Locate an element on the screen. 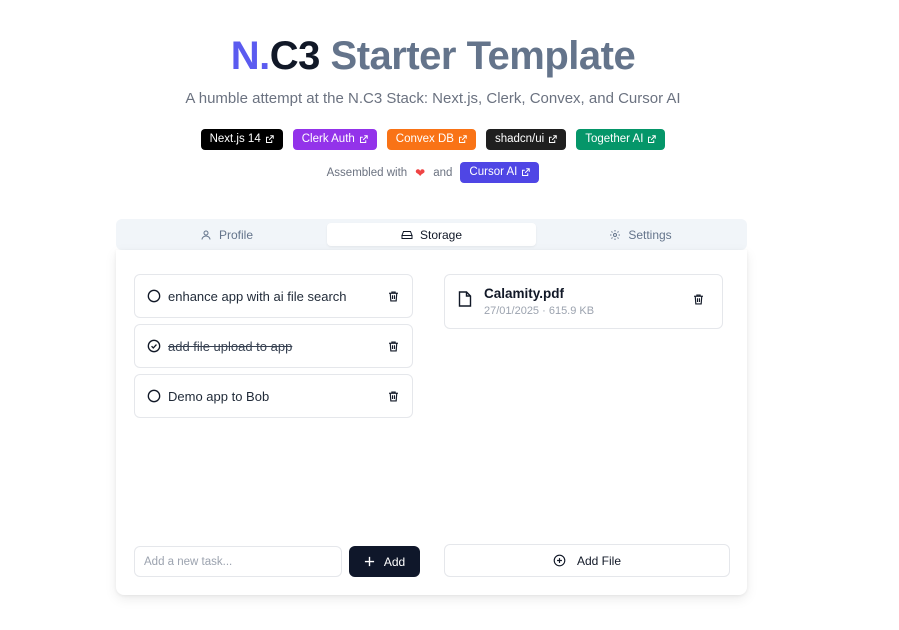  task-item: enhance app with ai file search is located at coordinates (273, 296).